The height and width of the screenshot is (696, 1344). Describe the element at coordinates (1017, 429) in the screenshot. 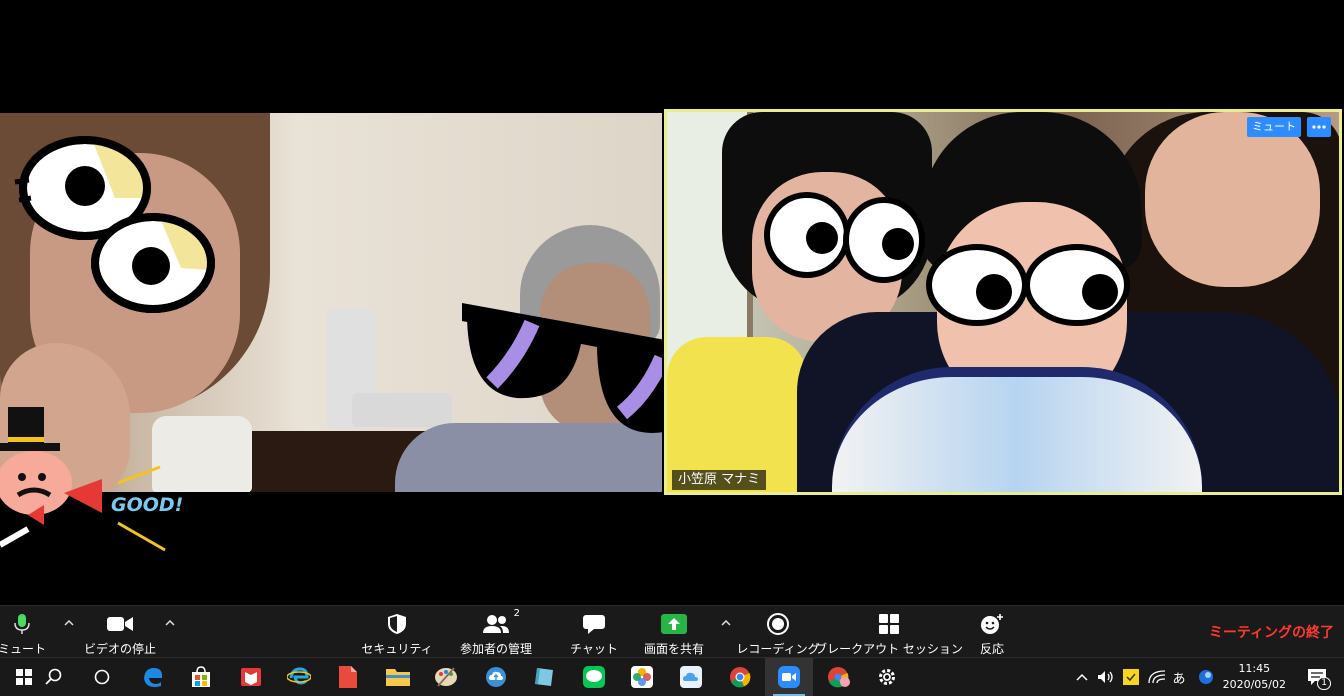

I see `child-shirt-pattern` at that location.